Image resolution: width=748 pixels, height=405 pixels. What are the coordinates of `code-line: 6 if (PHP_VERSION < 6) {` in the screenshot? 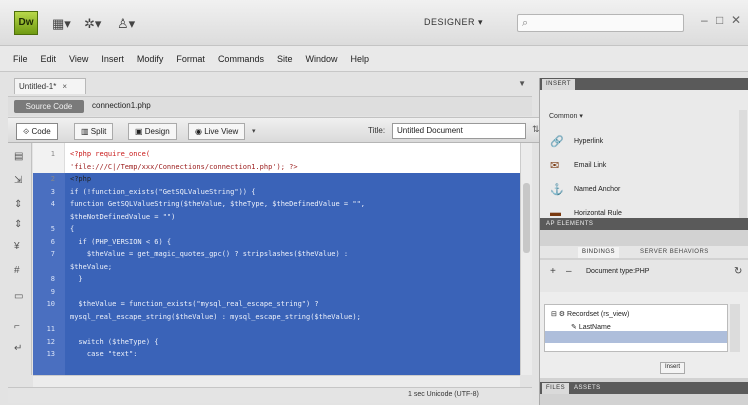 It's located at (282, 242).